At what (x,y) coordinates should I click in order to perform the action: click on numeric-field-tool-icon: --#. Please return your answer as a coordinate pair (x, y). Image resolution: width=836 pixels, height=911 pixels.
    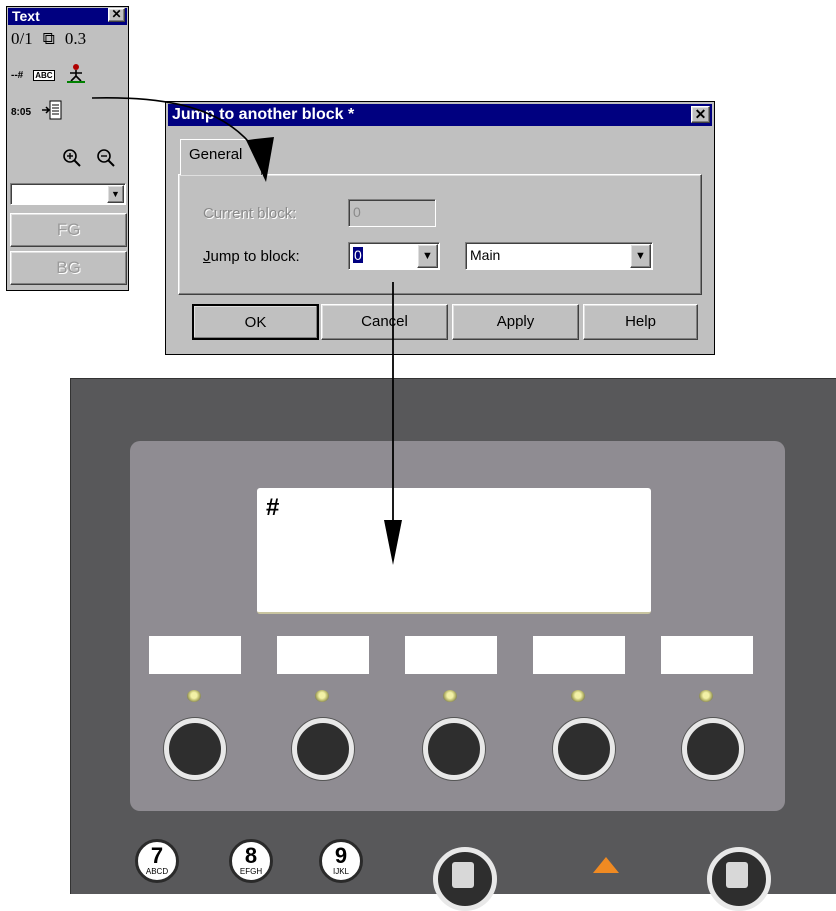
    Looking at the image, I should click on (17, 75).